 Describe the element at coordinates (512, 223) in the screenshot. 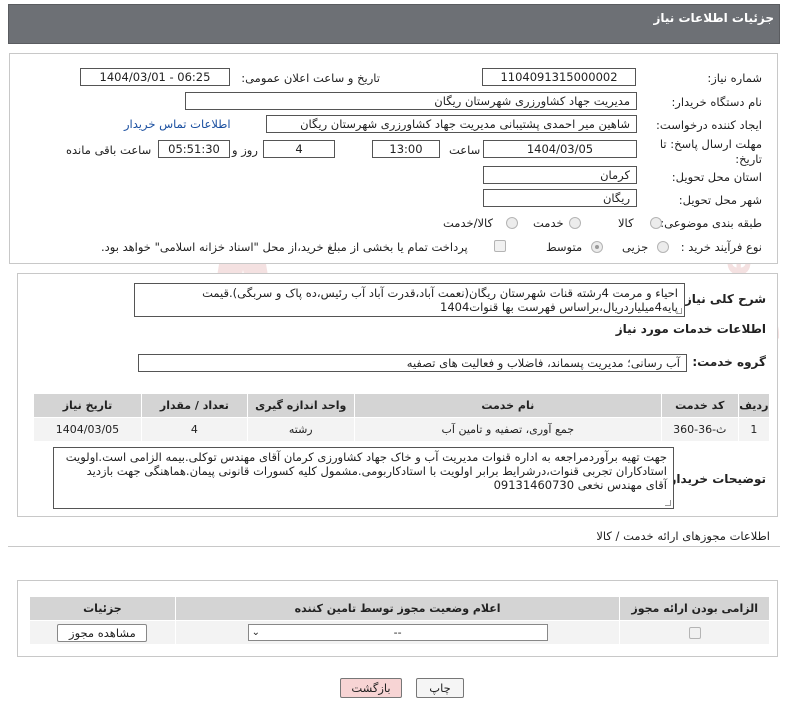

I see `category-radio-goods-service` at that location.